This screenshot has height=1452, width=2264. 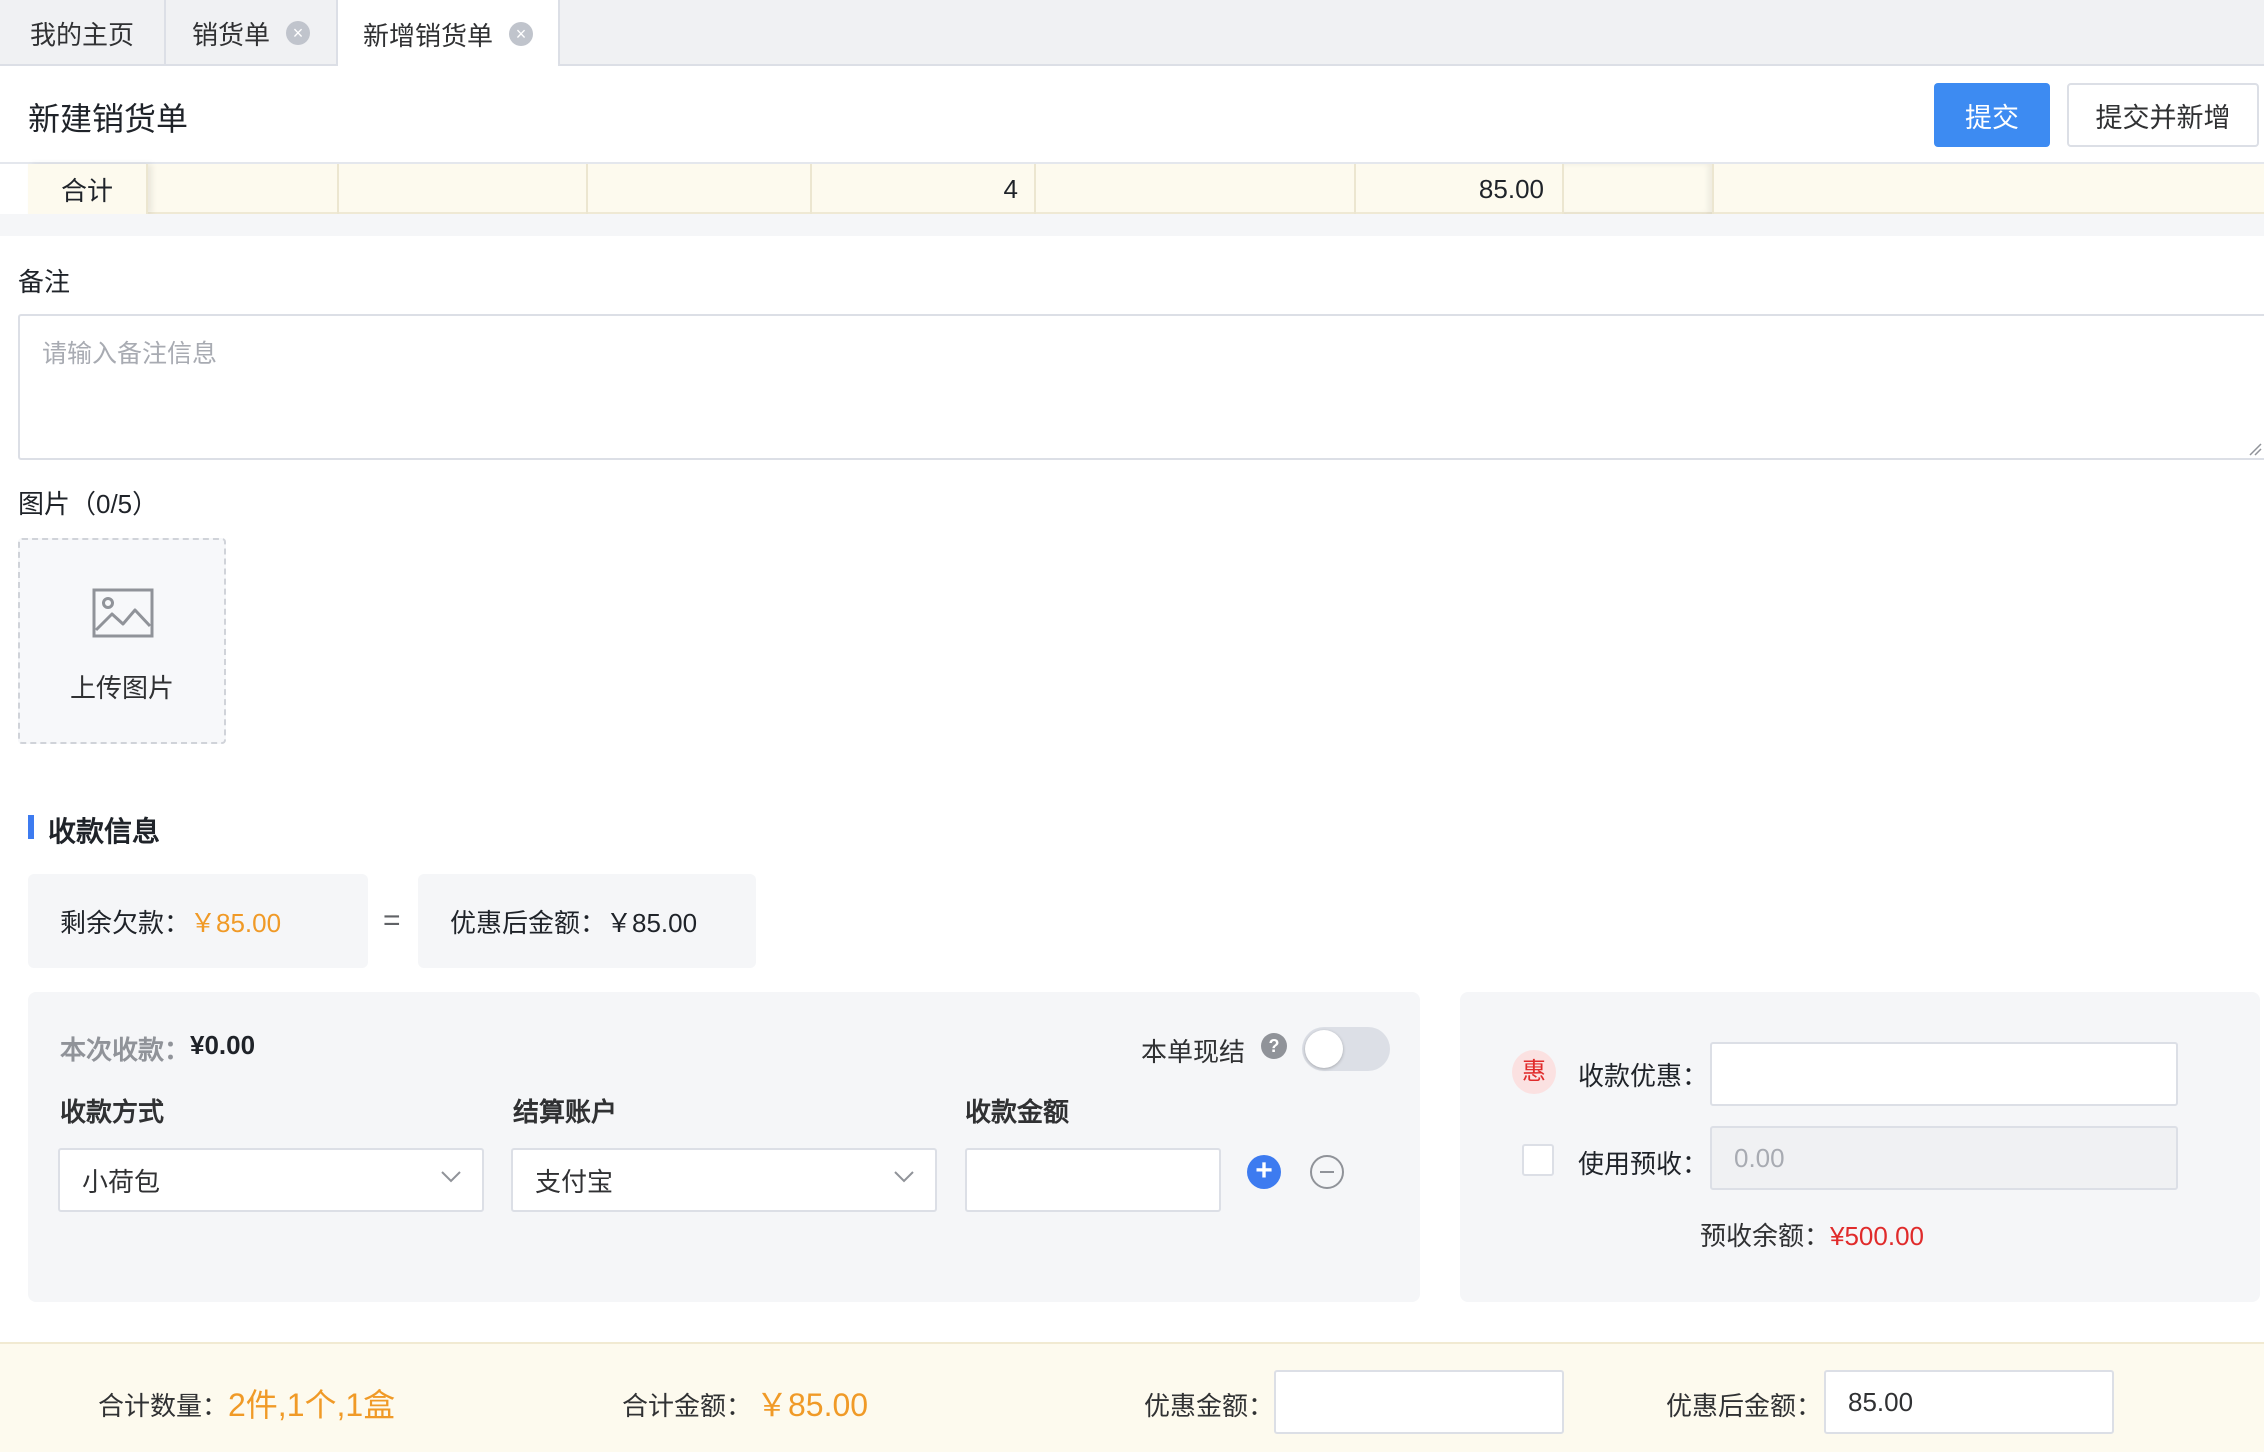 What do you see at coordinates (104, 831) in the screenshot?
I see `section-title-payment: 收款信息` at bounding box center [104, 831].